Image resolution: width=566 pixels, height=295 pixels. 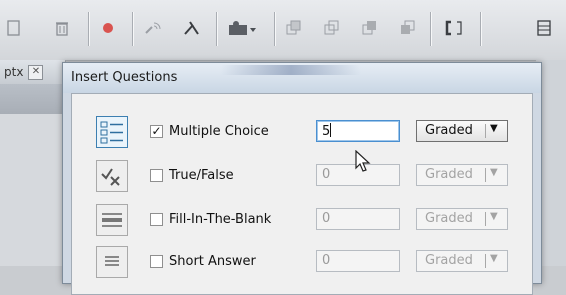 What do you see at coordinates (36, 72) in the screenshot?
I see `close-tab-icon: ✕` at bounding box center [36, 72].